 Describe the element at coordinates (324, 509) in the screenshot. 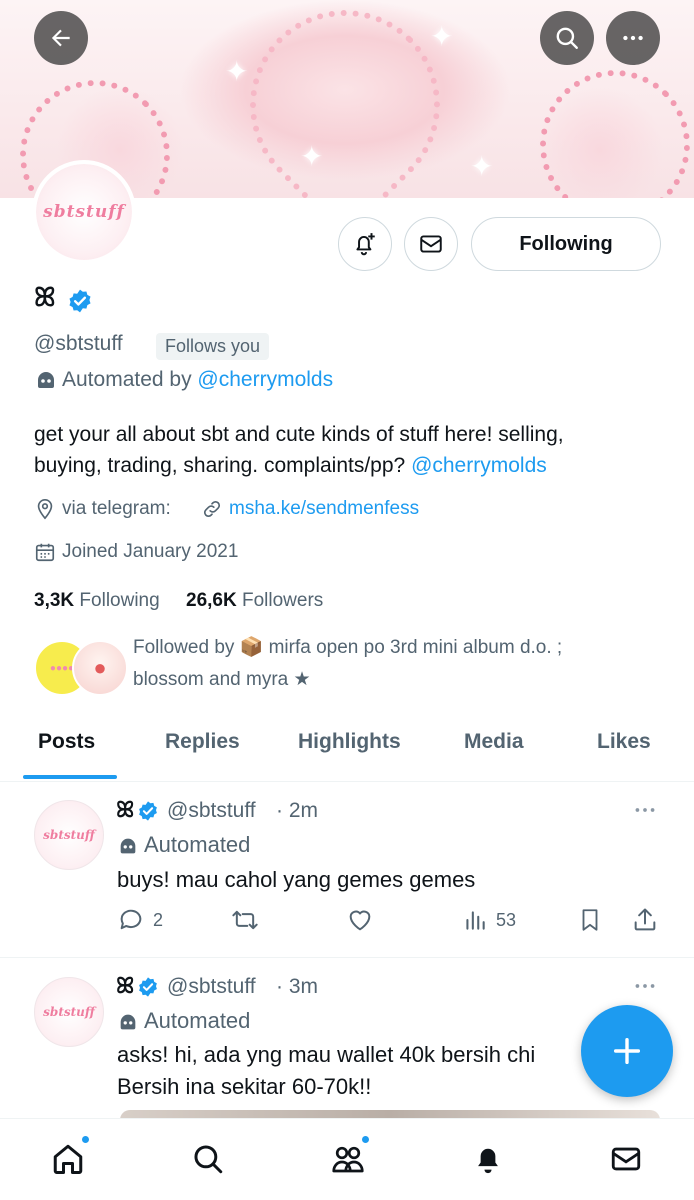

I see `profile-website-link: msha.ke/sendmenfess` at that location.